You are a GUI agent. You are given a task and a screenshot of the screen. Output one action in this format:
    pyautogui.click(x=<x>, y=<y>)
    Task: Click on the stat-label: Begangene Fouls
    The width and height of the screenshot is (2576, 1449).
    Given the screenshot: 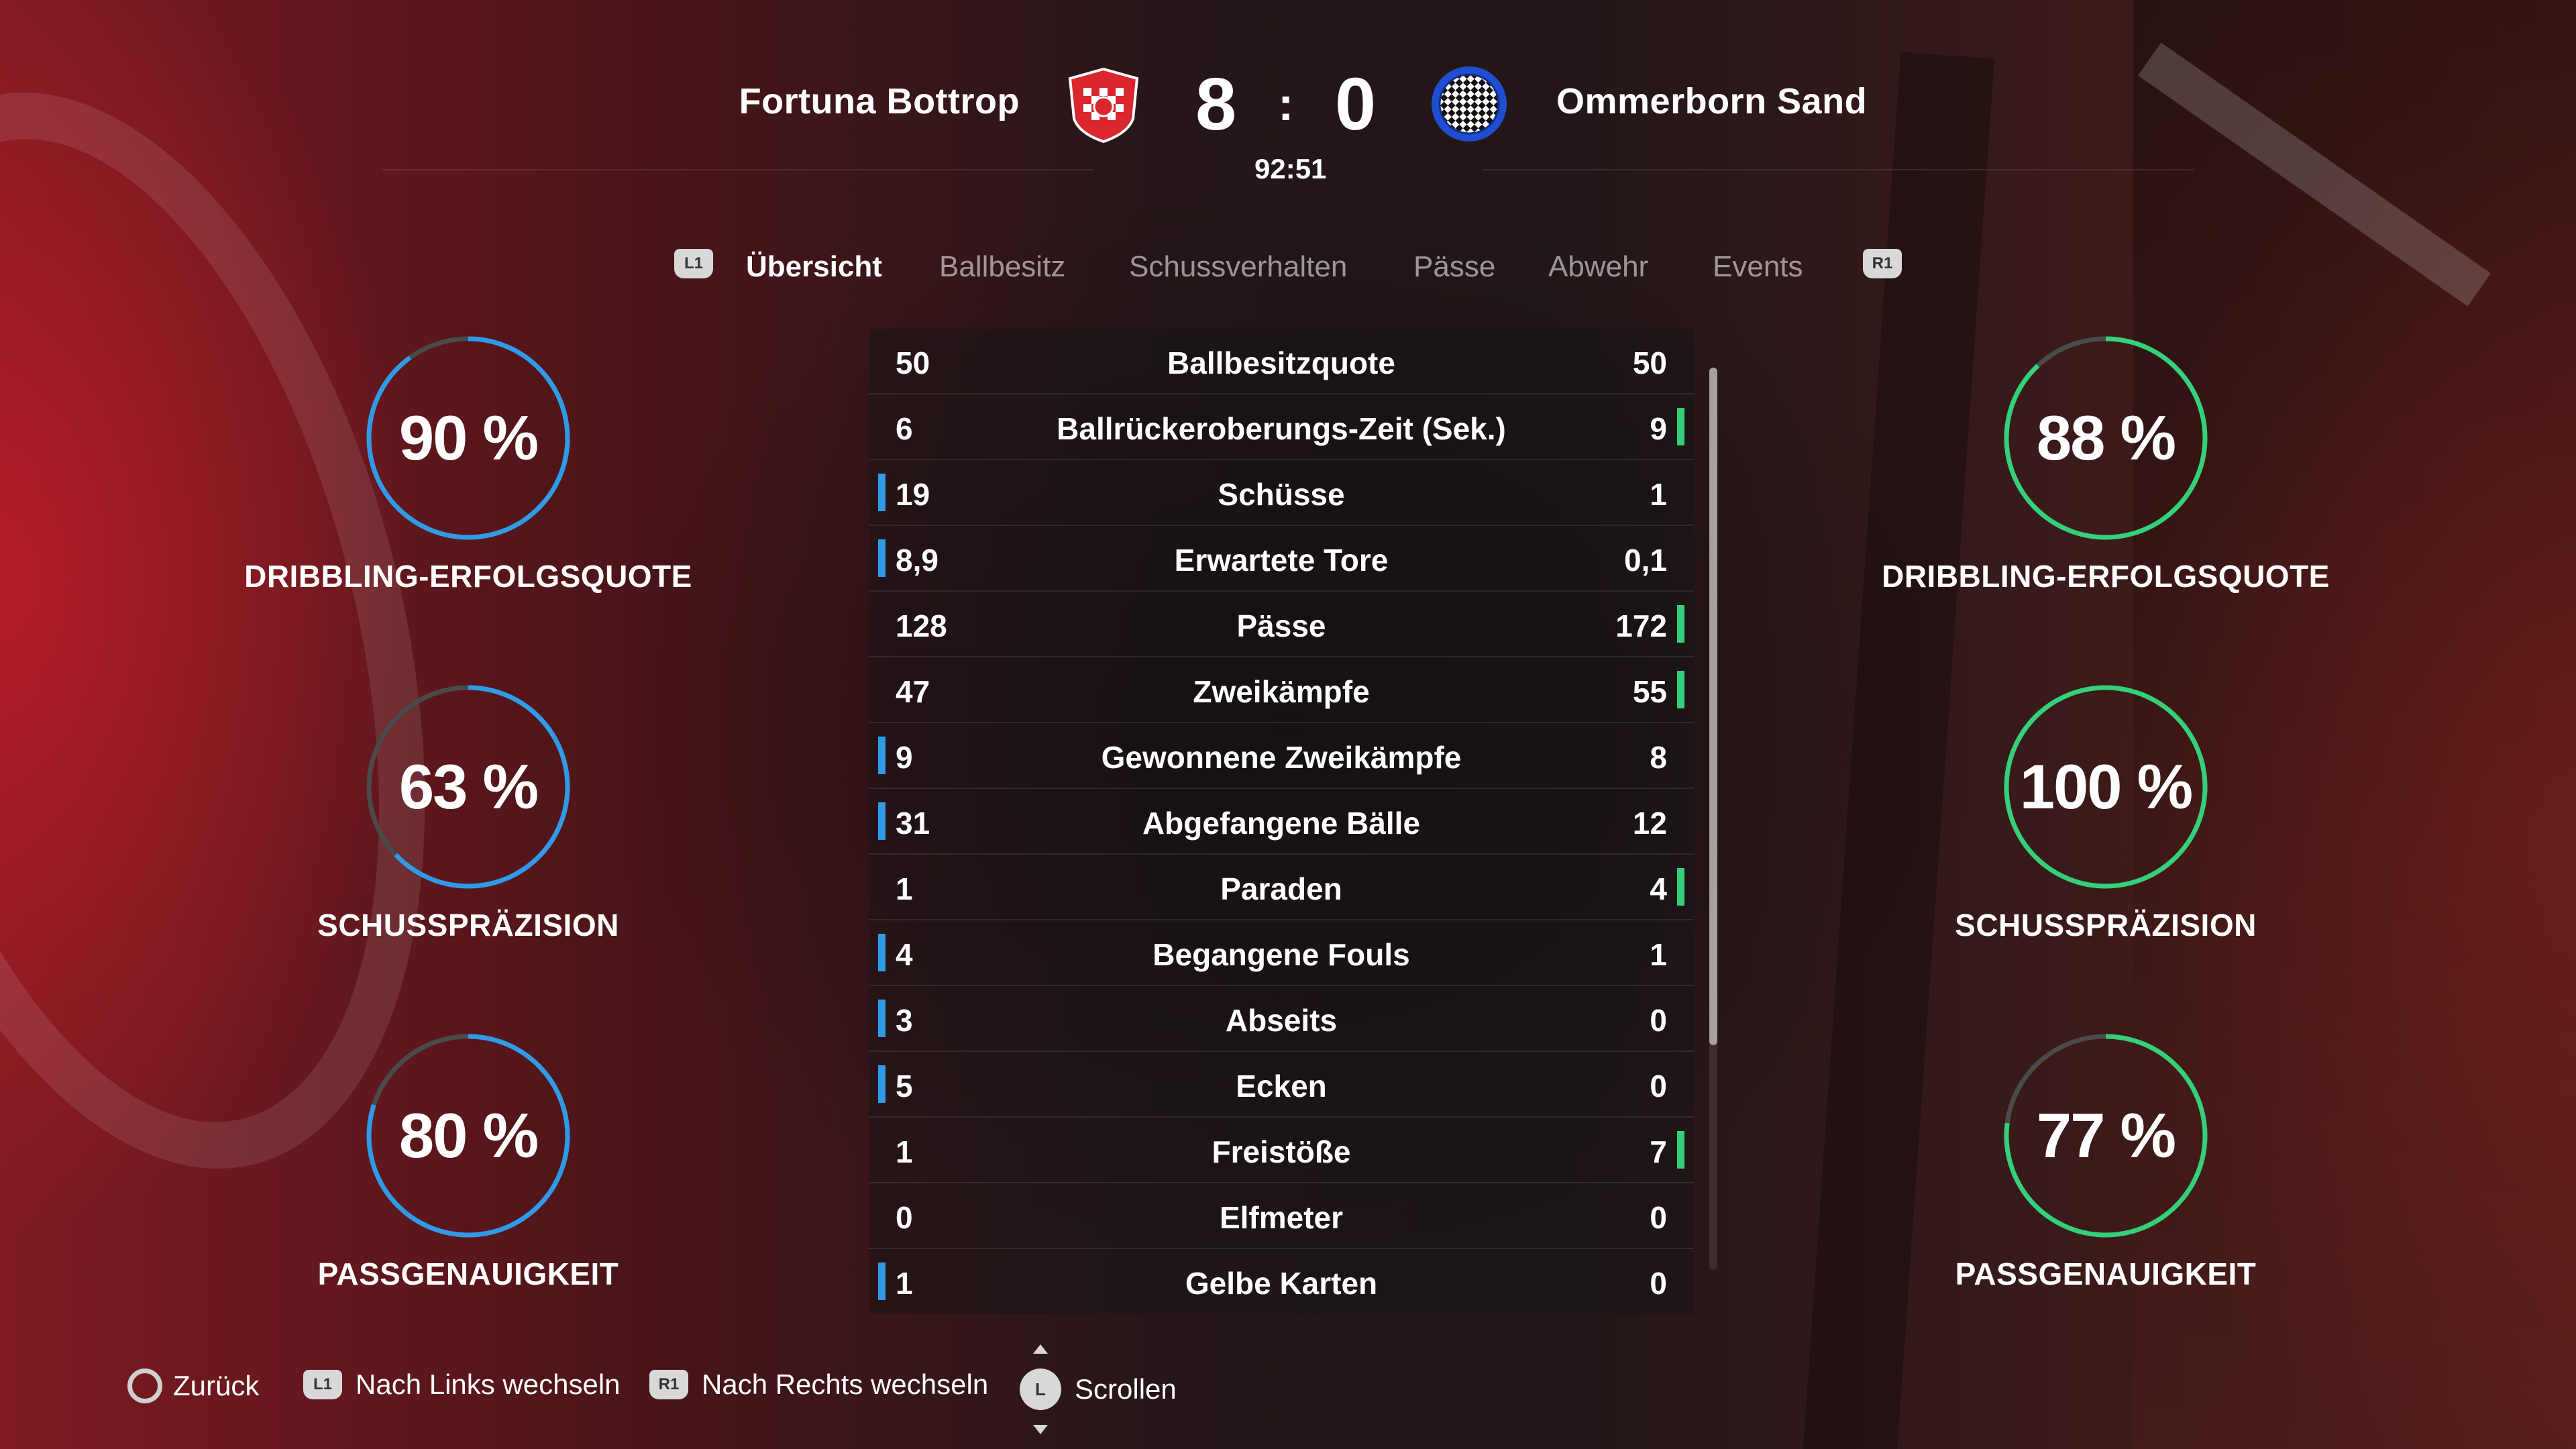 What is the action you would take?
    pyautogui.click(x=1281, y=954)
    